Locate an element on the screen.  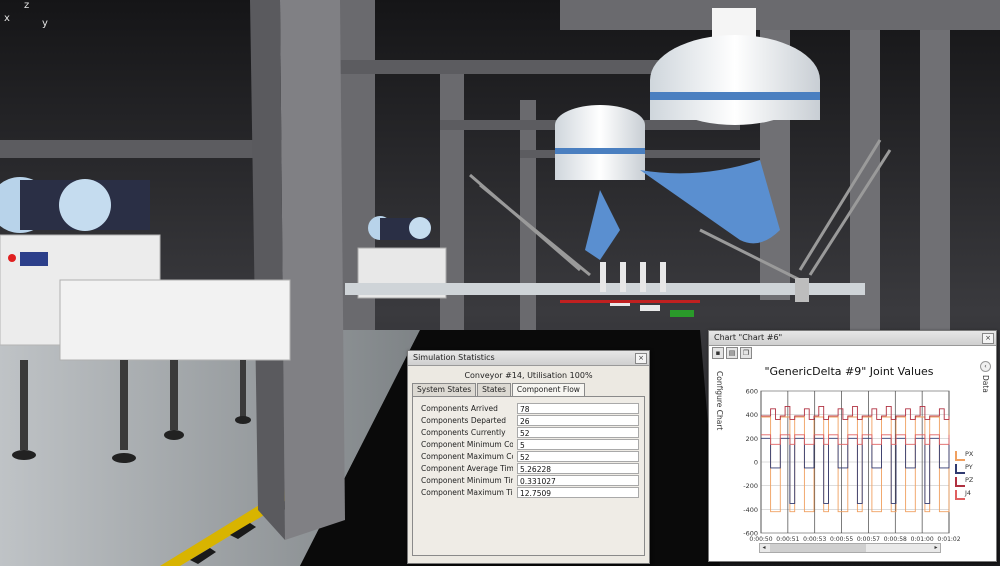
axis-label-z: z is located at coordinates (27, 5).